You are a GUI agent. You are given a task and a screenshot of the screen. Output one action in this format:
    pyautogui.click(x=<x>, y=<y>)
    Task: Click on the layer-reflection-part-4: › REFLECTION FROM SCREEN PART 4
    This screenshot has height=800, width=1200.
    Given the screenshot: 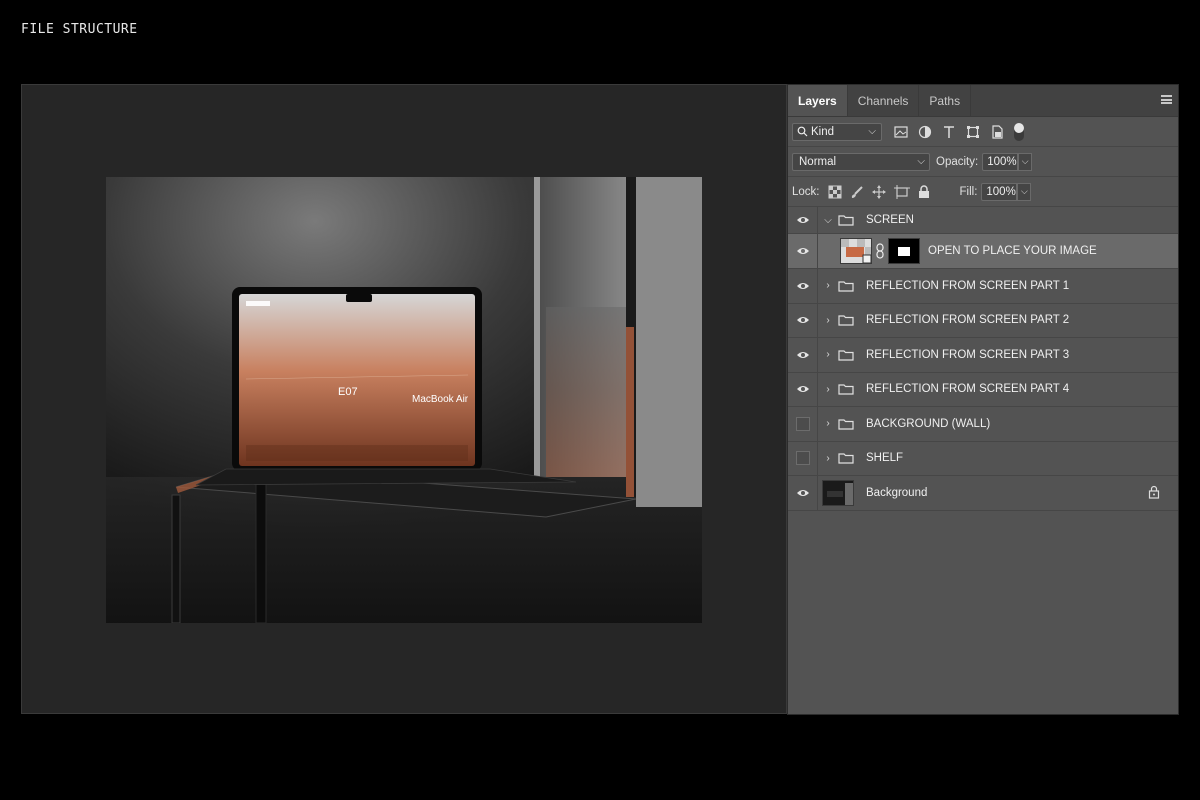 What is the action you would take?
    pyautogui.click(x=983, y=389)
    